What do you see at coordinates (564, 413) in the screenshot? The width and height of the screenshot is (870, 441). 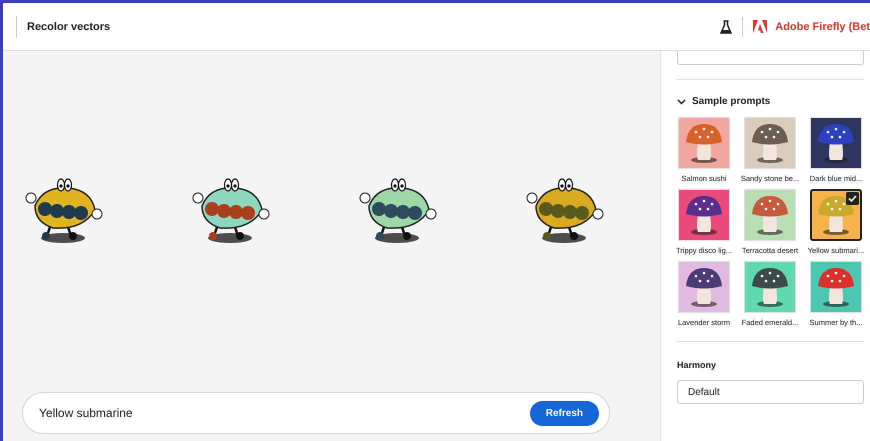 I see `refresh-button: Refresh` at bounding box center [564, 413].